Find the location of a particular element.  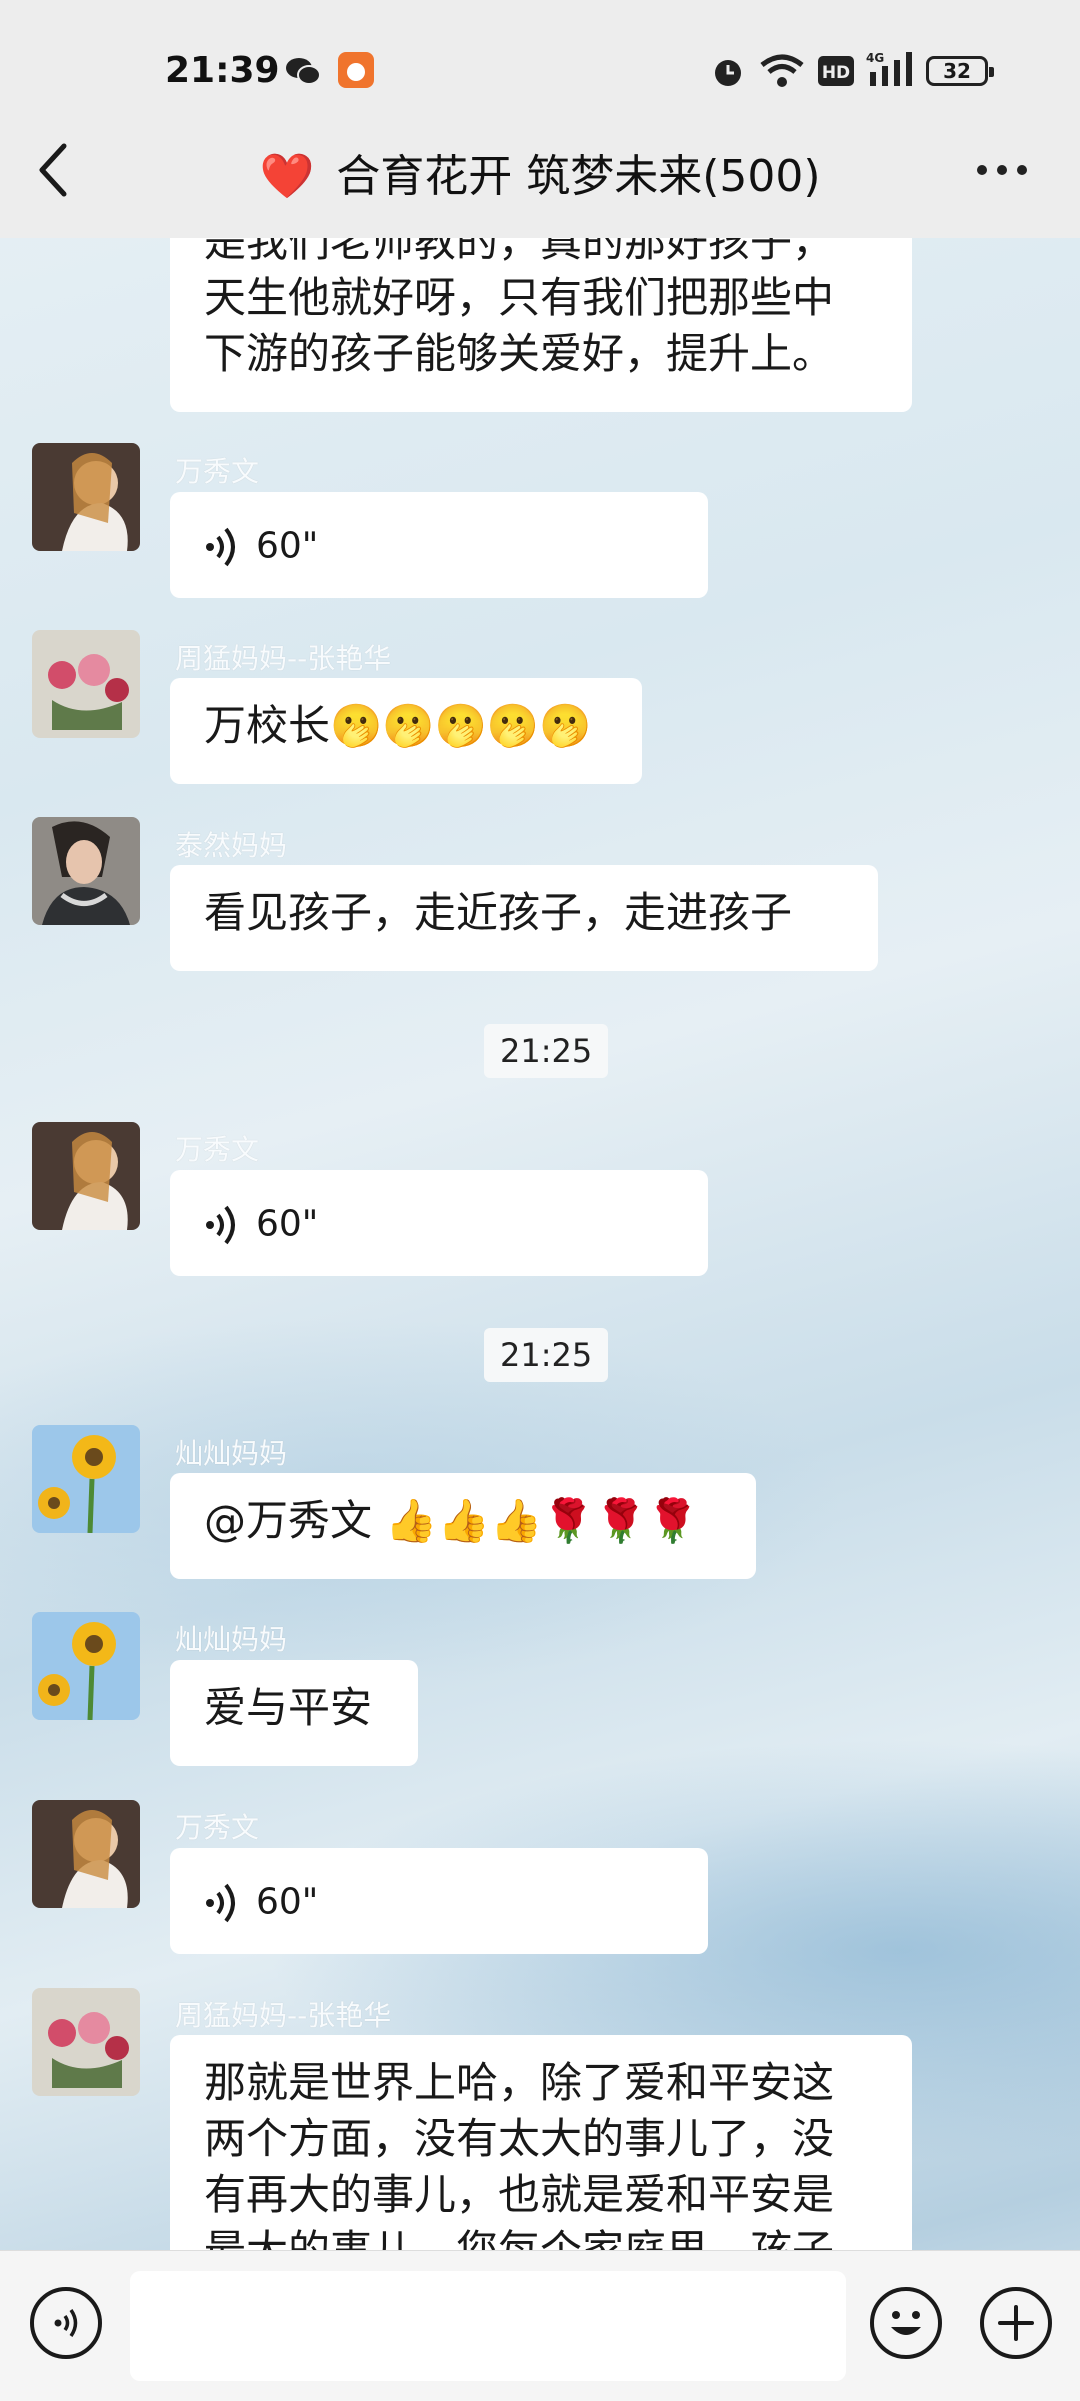

plus-icon is located at coordinates (1016, 2323).